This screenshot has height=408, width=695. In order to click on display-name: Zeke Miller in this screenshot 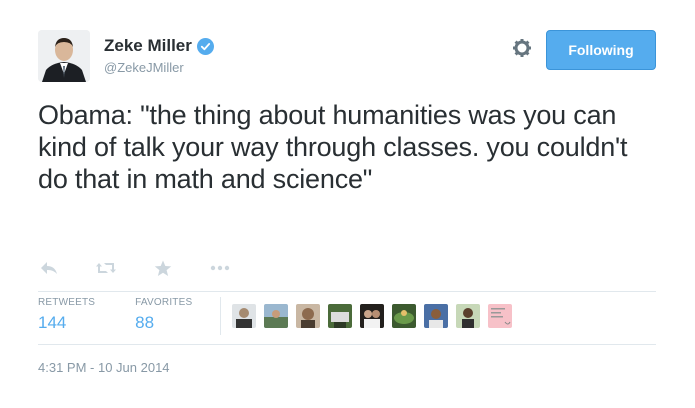, I will do `click(148, 46)`.